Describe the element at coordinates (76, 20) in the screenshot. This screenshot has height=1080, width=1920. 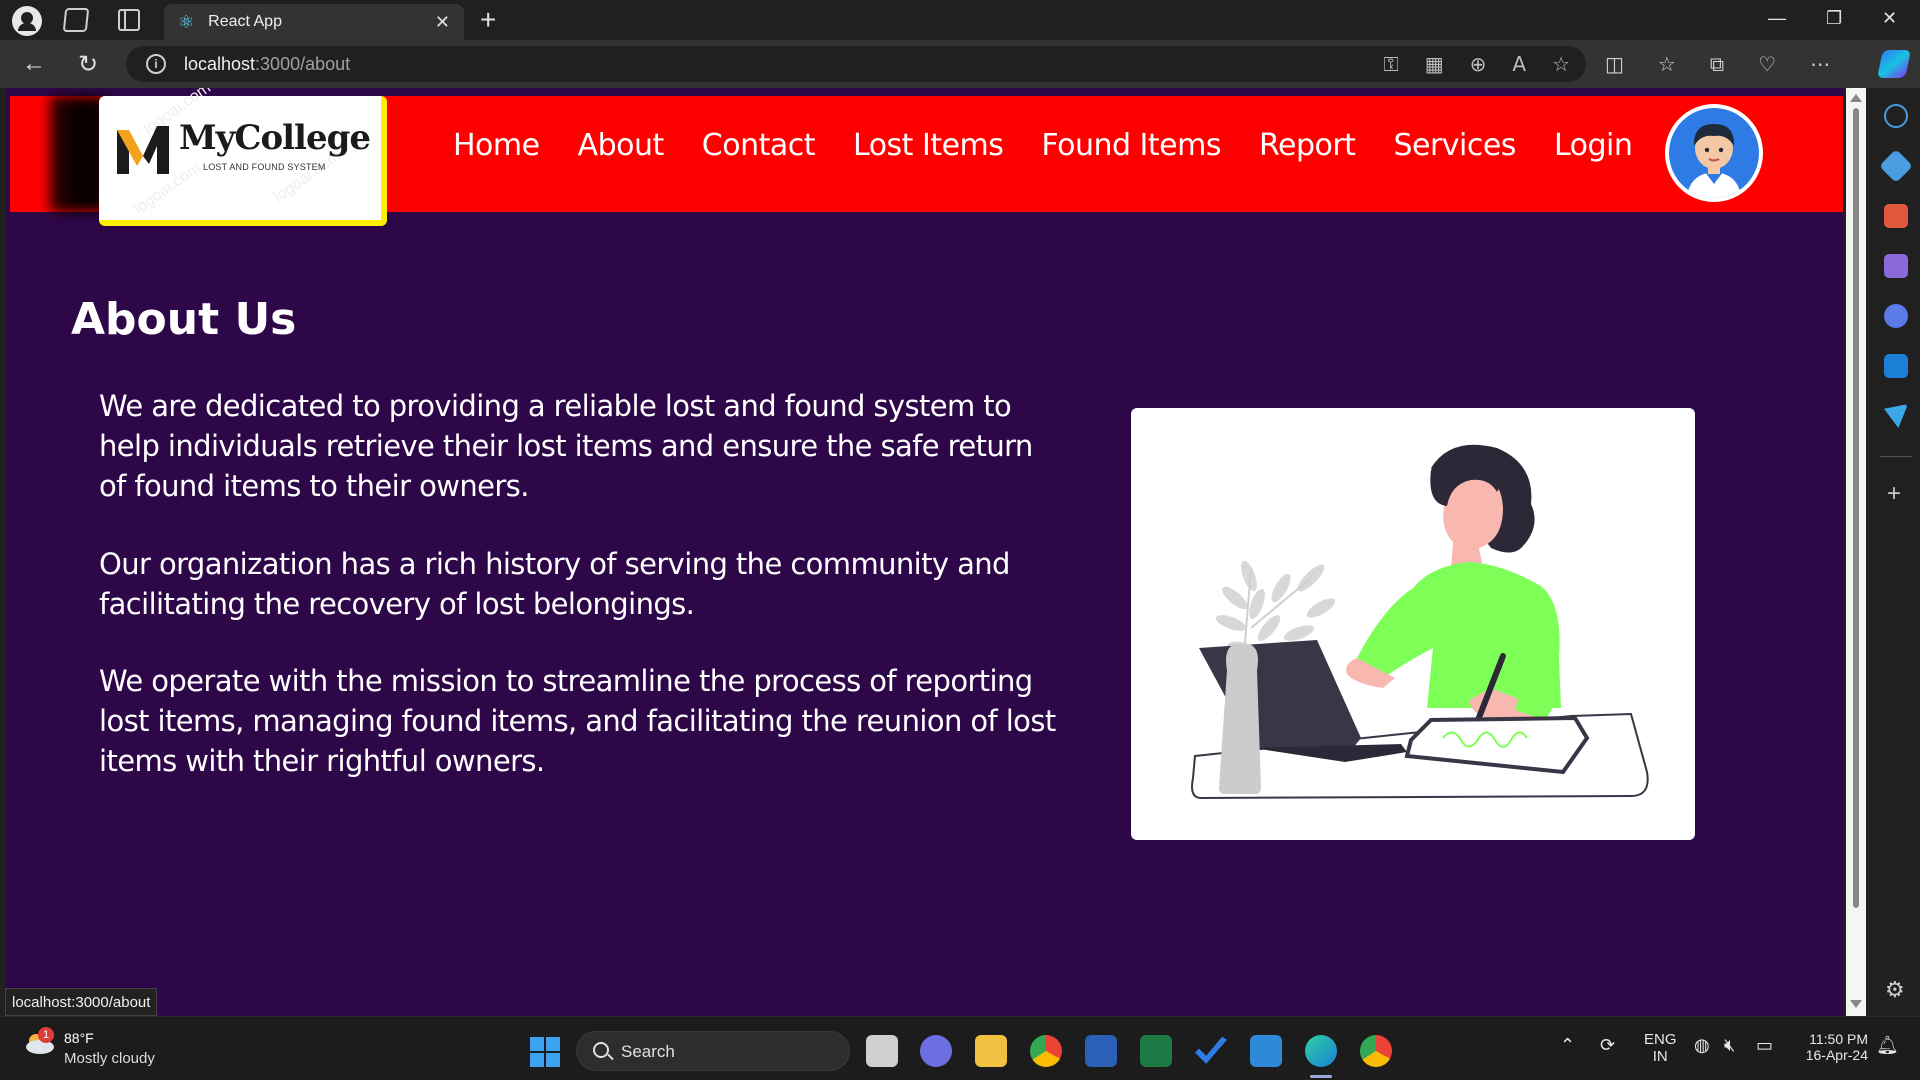
I see `workspaces-icon` at that location.